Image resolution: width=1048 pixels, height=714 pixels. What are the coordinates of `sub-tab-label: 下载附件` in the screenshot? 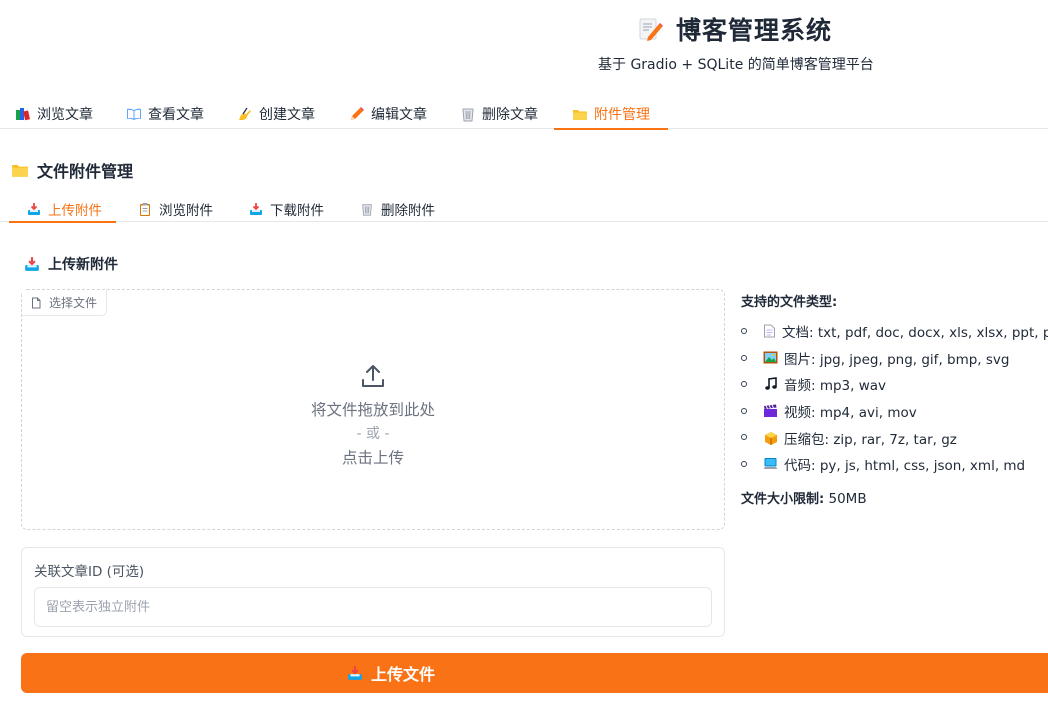 It's located at (297, 210).